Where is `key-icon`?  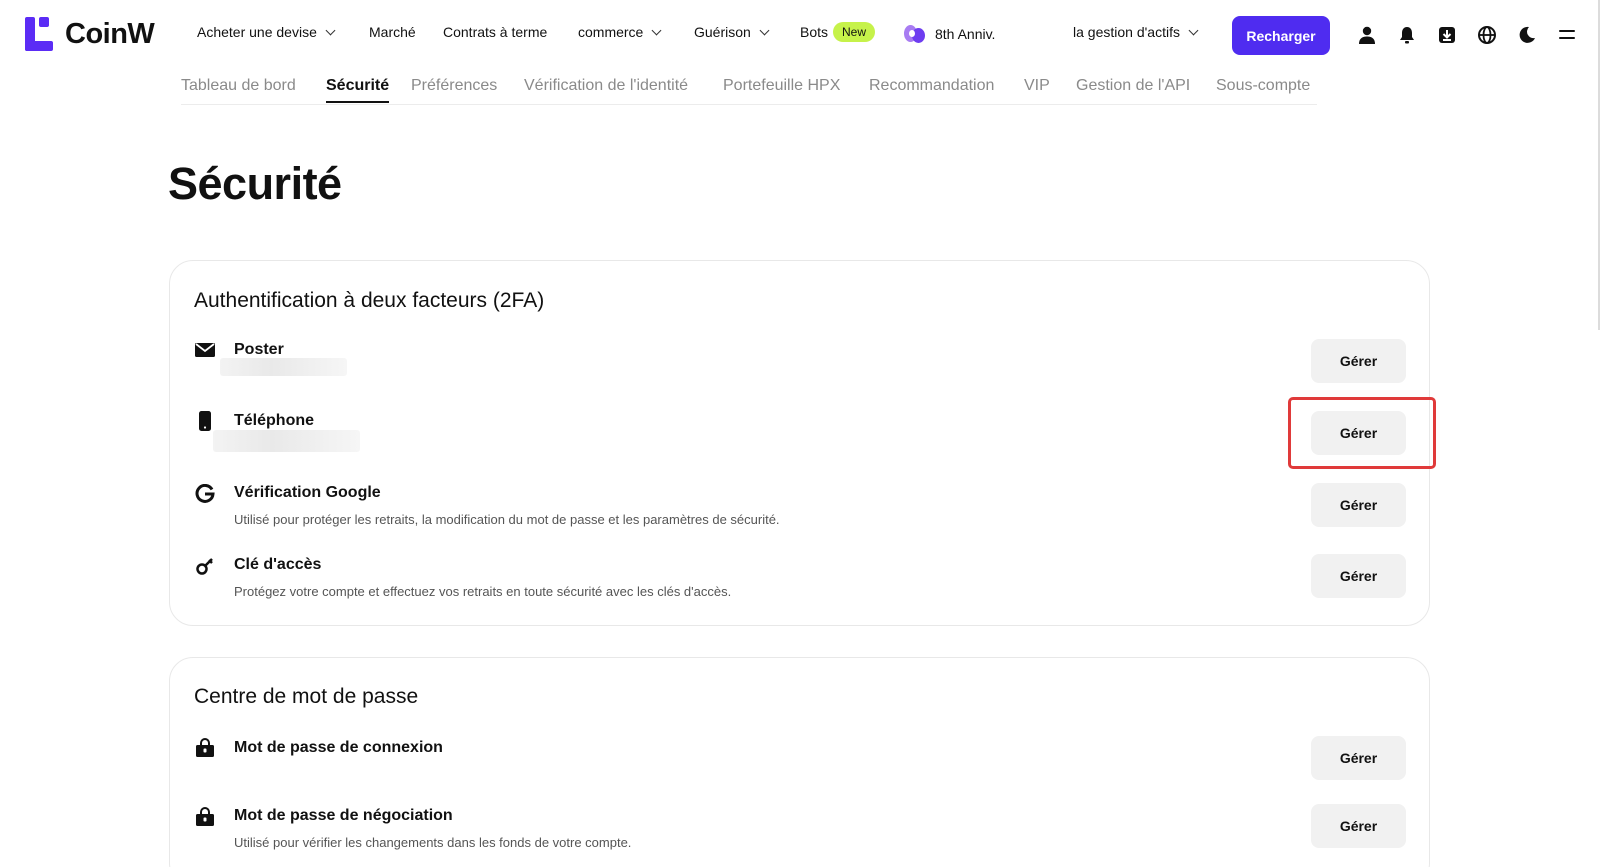 key-icon is located at coordinates (204, 566).